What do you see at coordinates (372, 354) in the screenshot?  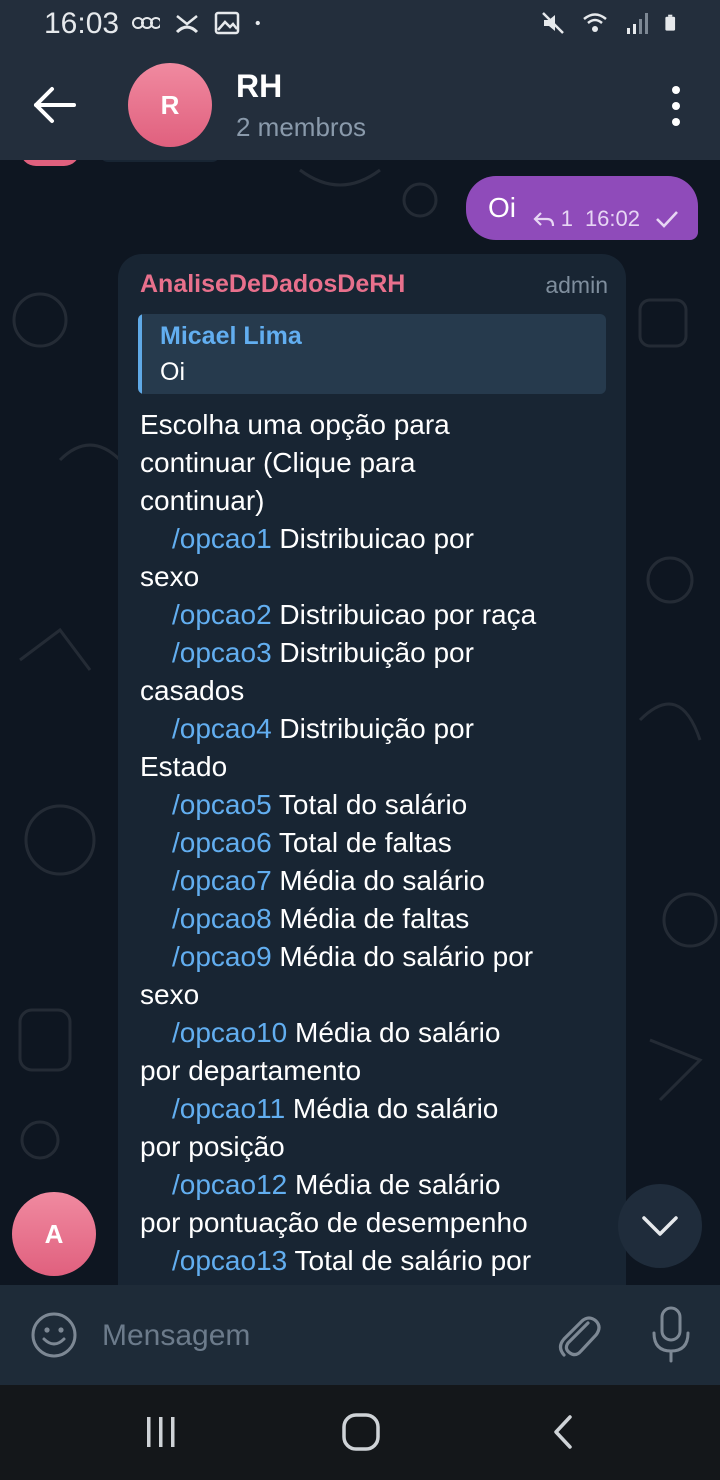 I see `reply-quote: Micael Lima Oi` at bounding box center [372, 354].